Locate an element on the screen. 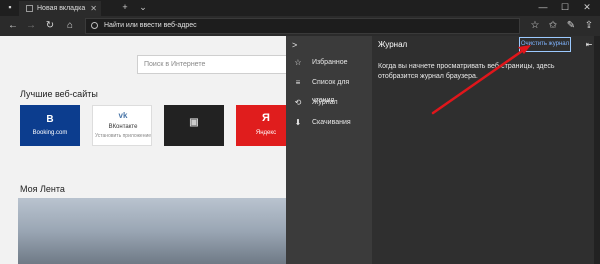 The height and width of the screenshot is (264, 600). annotation-arrow is located at coordinates (481, 80).